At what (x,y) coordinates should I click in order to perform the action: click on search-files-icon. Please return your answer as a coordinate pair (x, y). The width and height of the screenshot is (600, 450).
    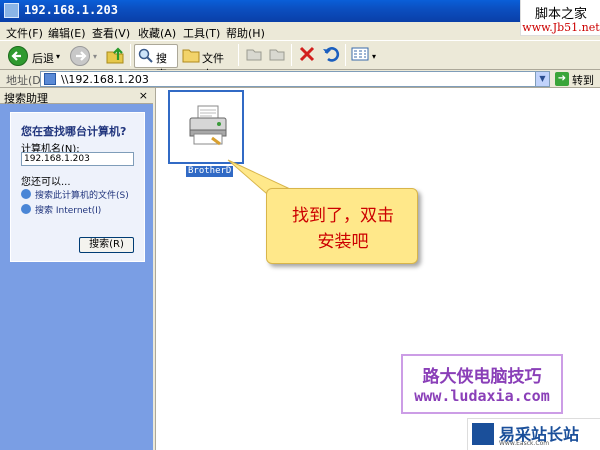
    Looking at the image, I should click on (26, 194).